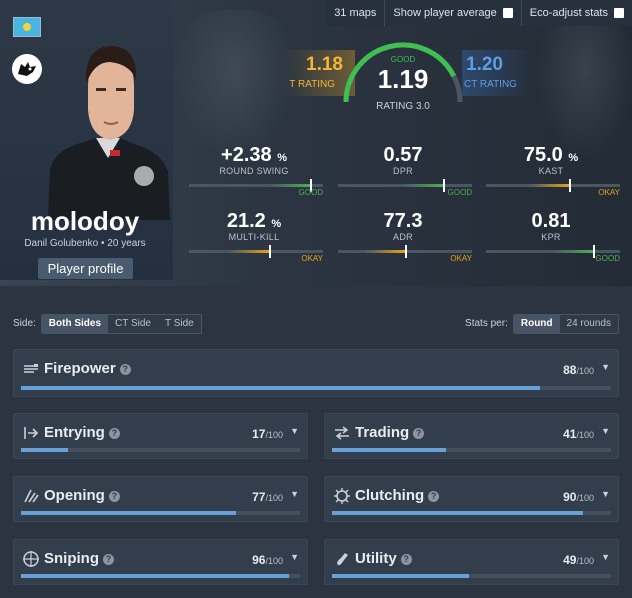 The width and height of the screenshot is (632, 598). I want to click on category-name: Utility, so click(376, 558).